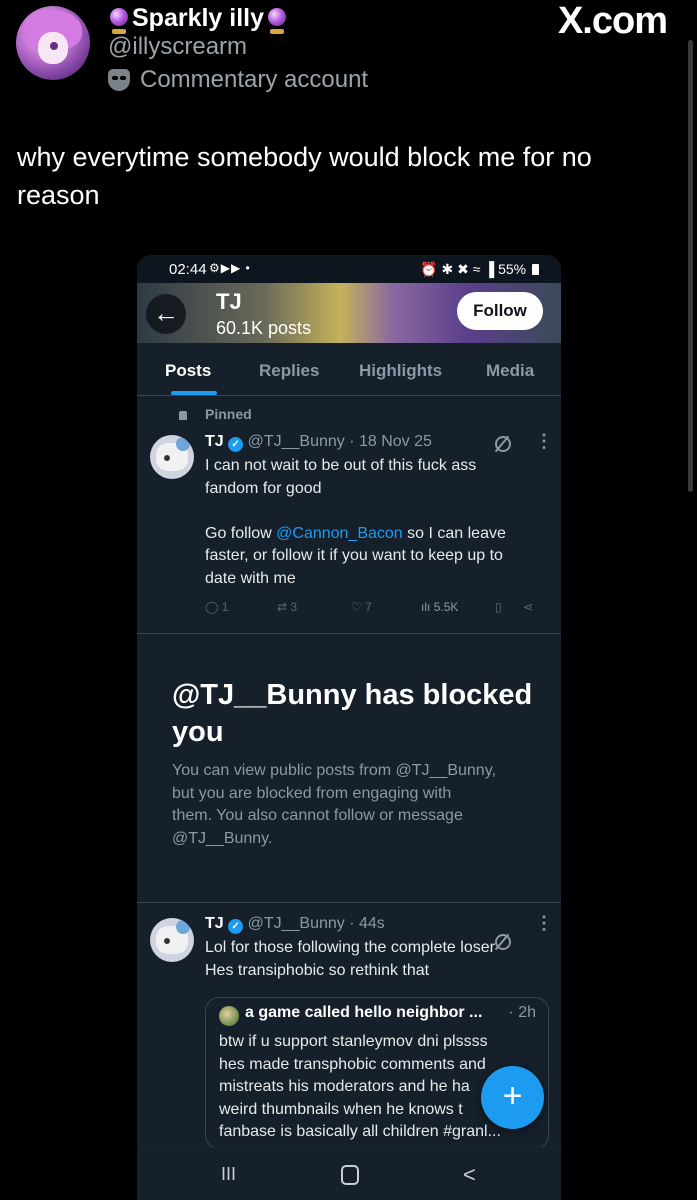 Image resolution: width=697 pixels, height=1200 pixels. I want to click on notification-icons: ⚙▶▶ •, so click(230, 268).